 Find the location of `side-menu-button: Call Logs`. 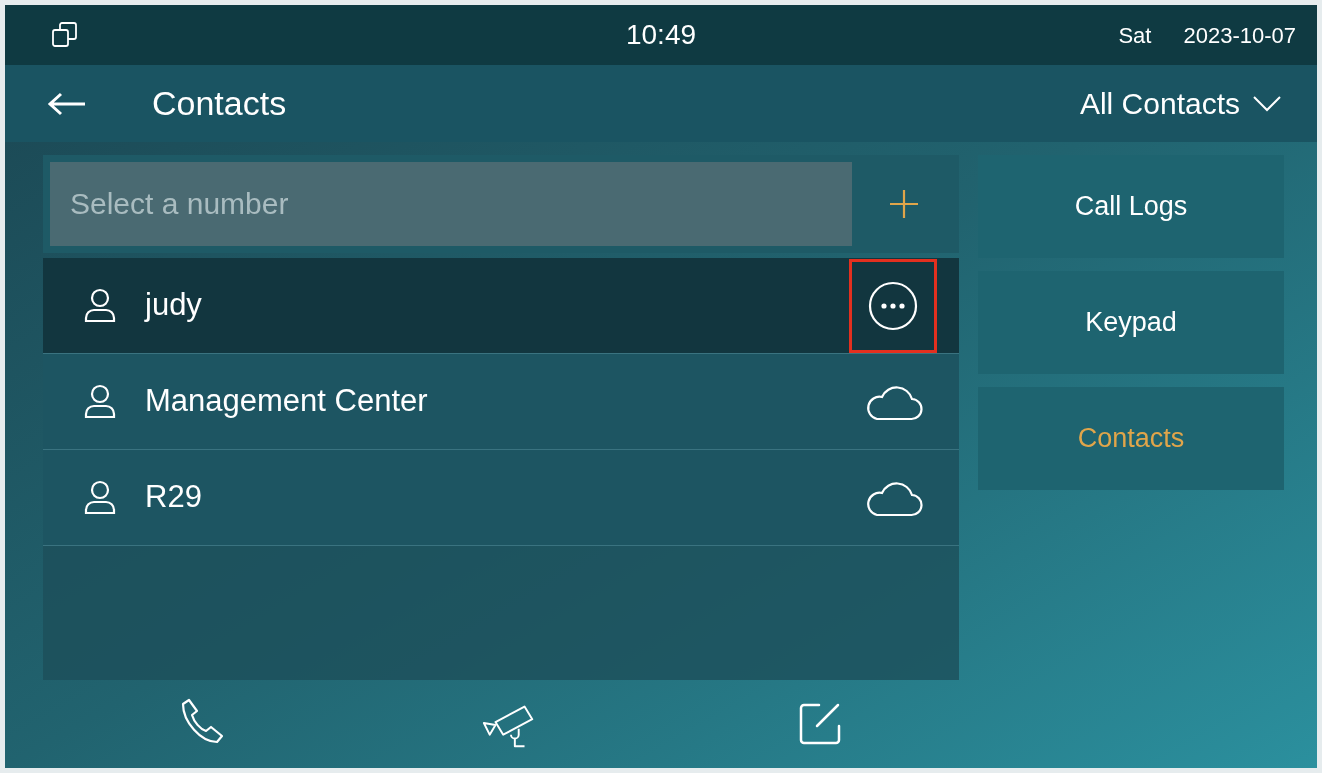

side-menu-button: Call Logs is located at coordinates (1131, 206).